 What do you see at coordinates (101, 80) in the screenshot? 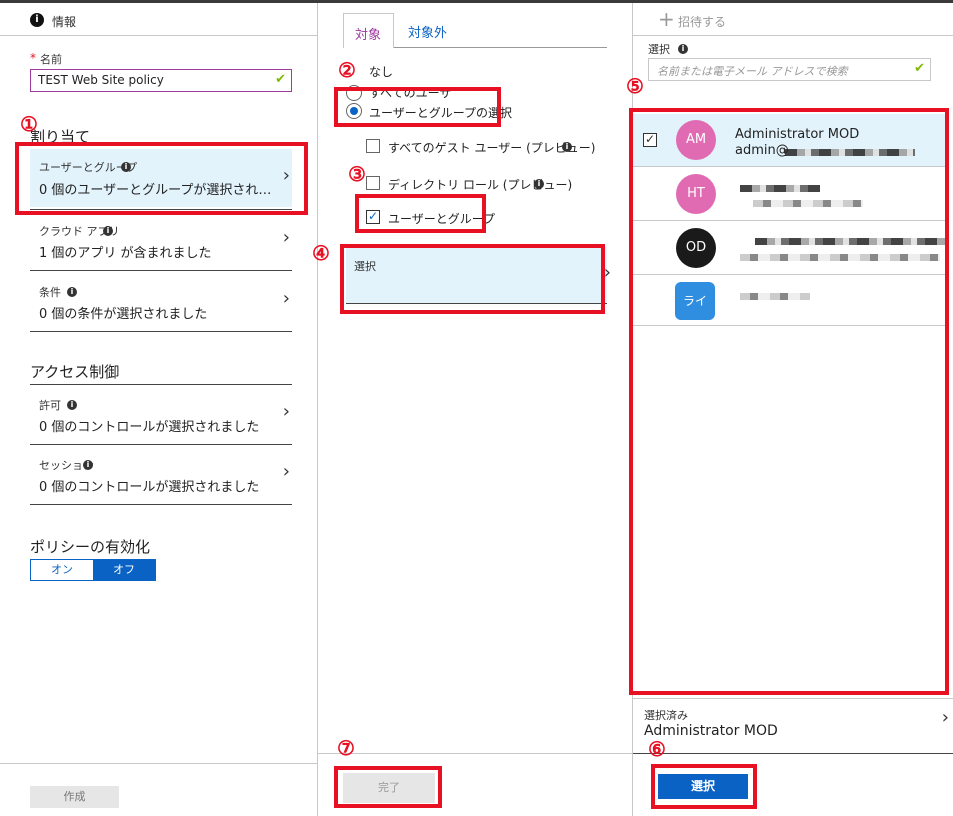
I see `name-field-value: TEST Web Site policy` at bounding box center [101, 80].